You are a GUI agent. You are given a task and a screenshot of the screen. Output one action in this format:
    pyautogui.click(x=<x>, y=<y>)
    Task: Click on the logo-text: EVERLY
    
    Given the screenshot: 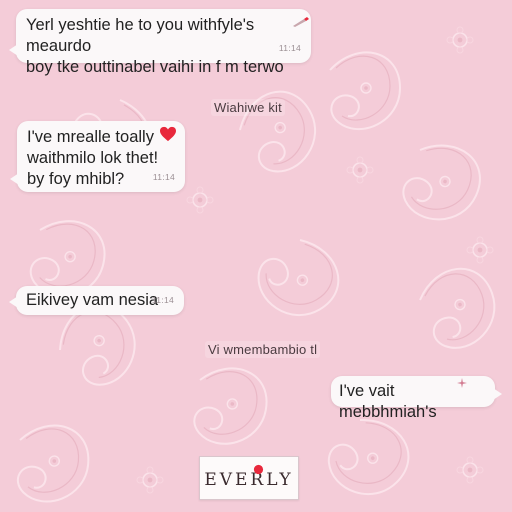 What is the action you would take?
    pyautogui.click(x=249, y=480)
    